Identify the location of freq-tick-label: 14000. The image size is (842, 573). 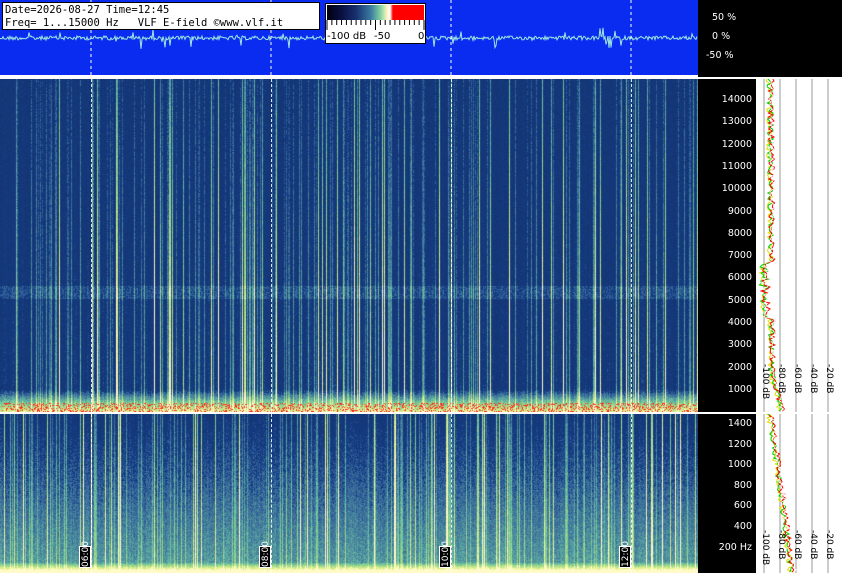
(736, 99).